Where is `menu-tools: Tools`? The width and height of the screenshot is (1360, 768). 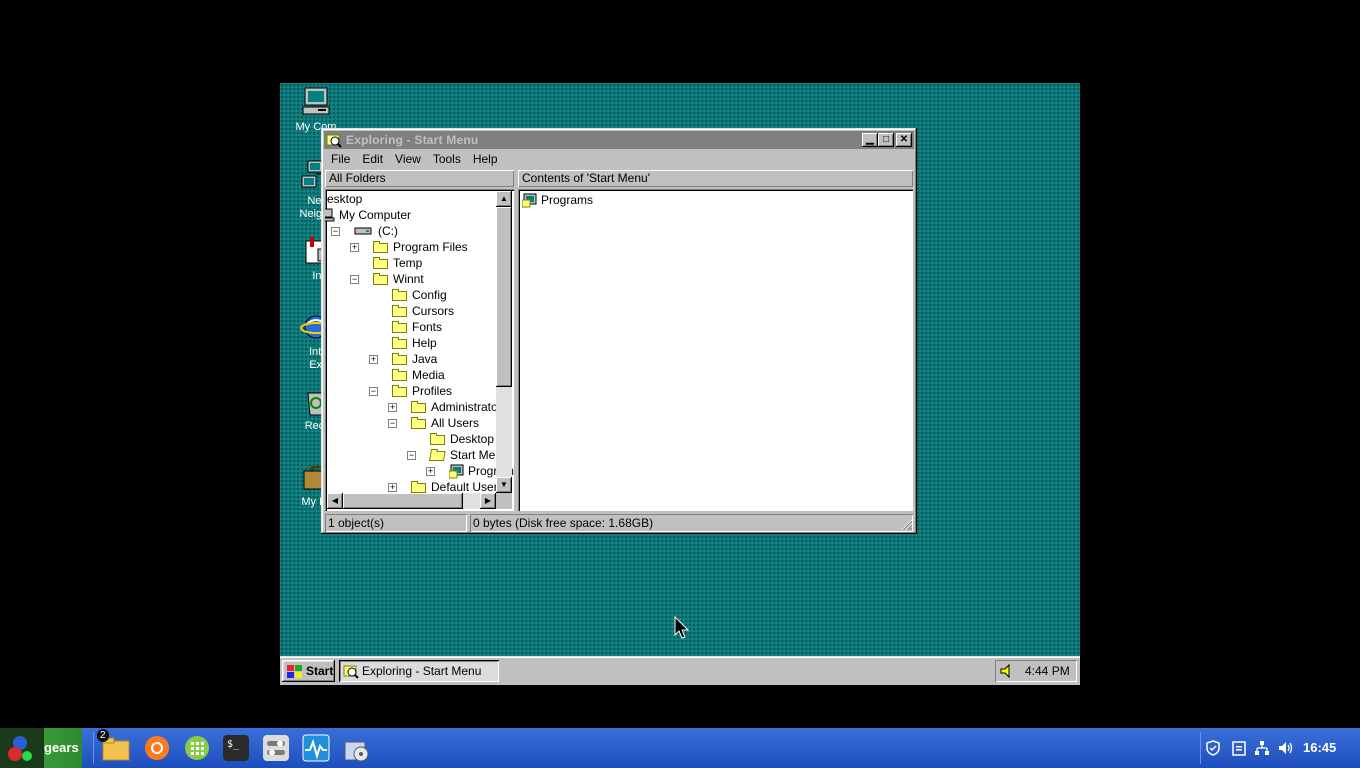 menu-tools: Tools is located at coordinates (447, 159).